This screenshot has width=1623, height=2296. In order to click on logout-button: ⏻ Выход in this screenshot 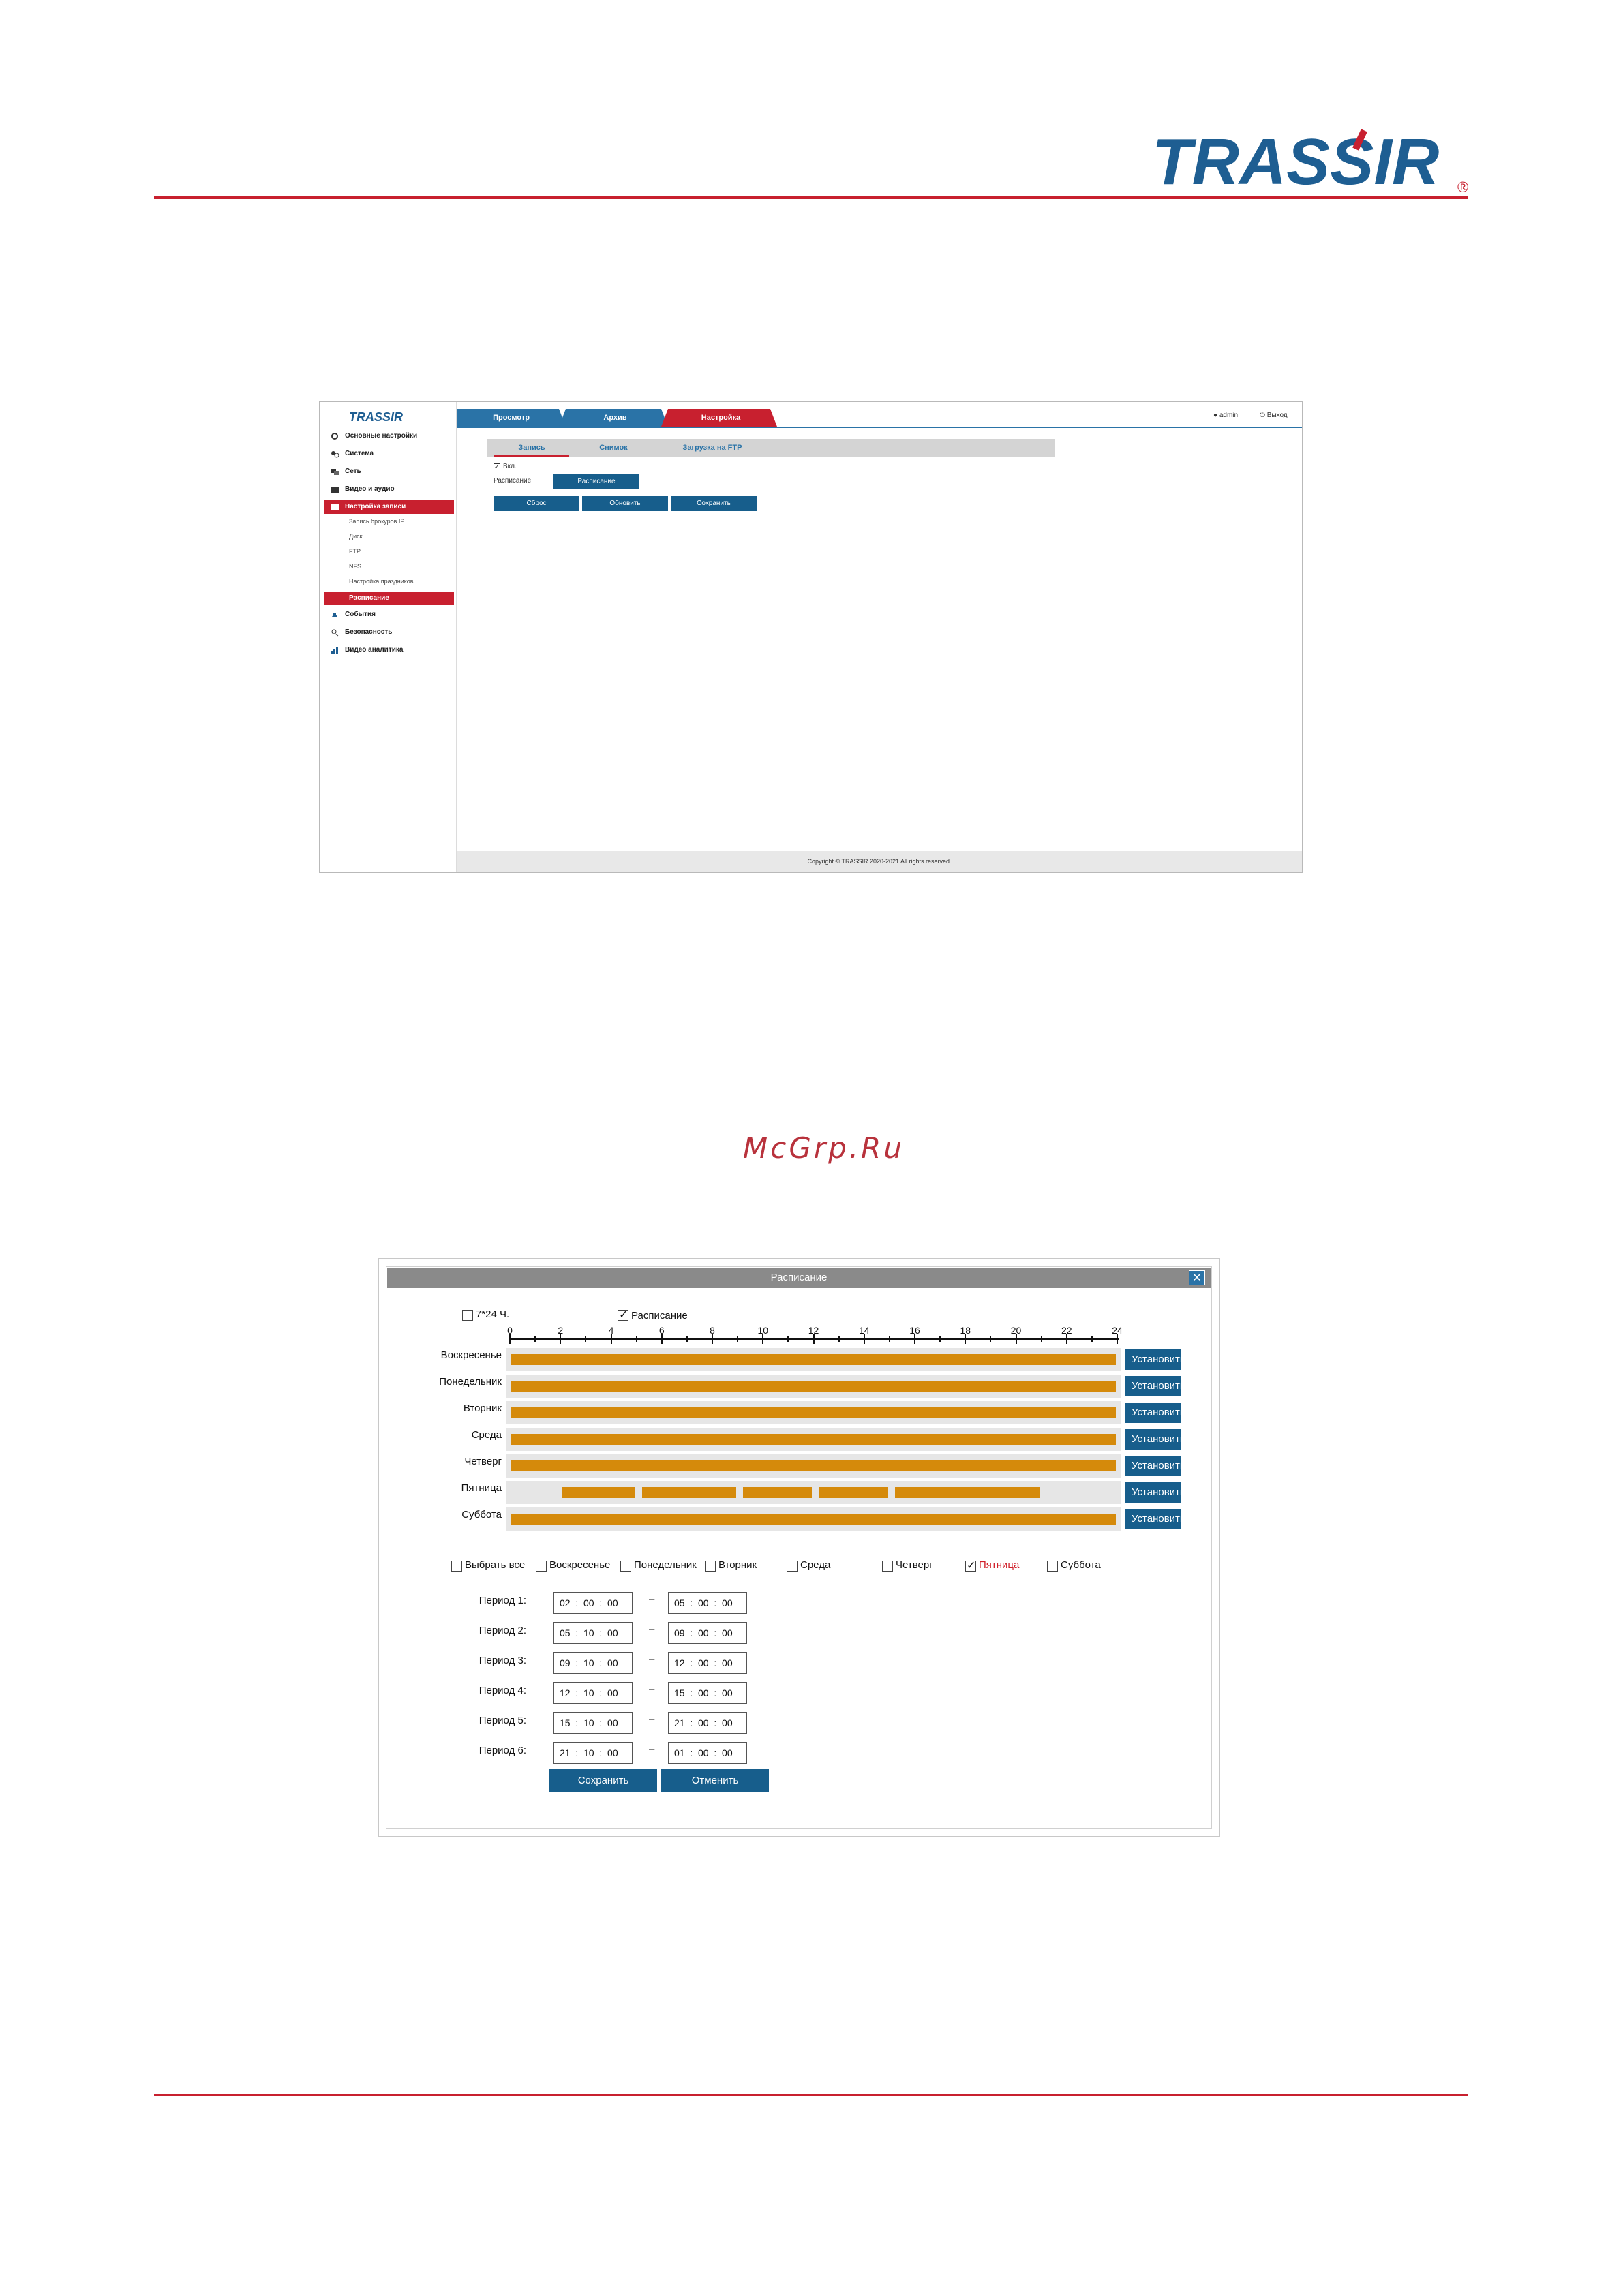, I will do `click(1274, 415)`.